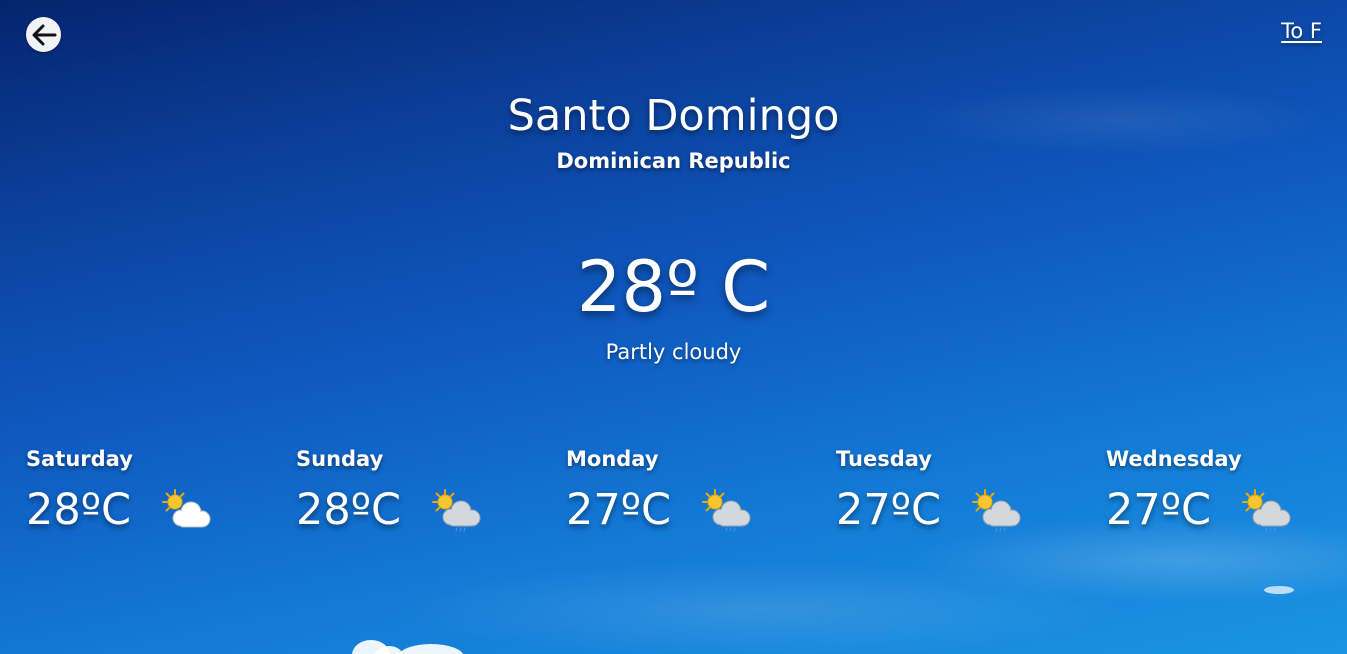 This screenshot has width=1347, height=654. I want to click on current-condition: Partly cloudy, so click(673, 352).